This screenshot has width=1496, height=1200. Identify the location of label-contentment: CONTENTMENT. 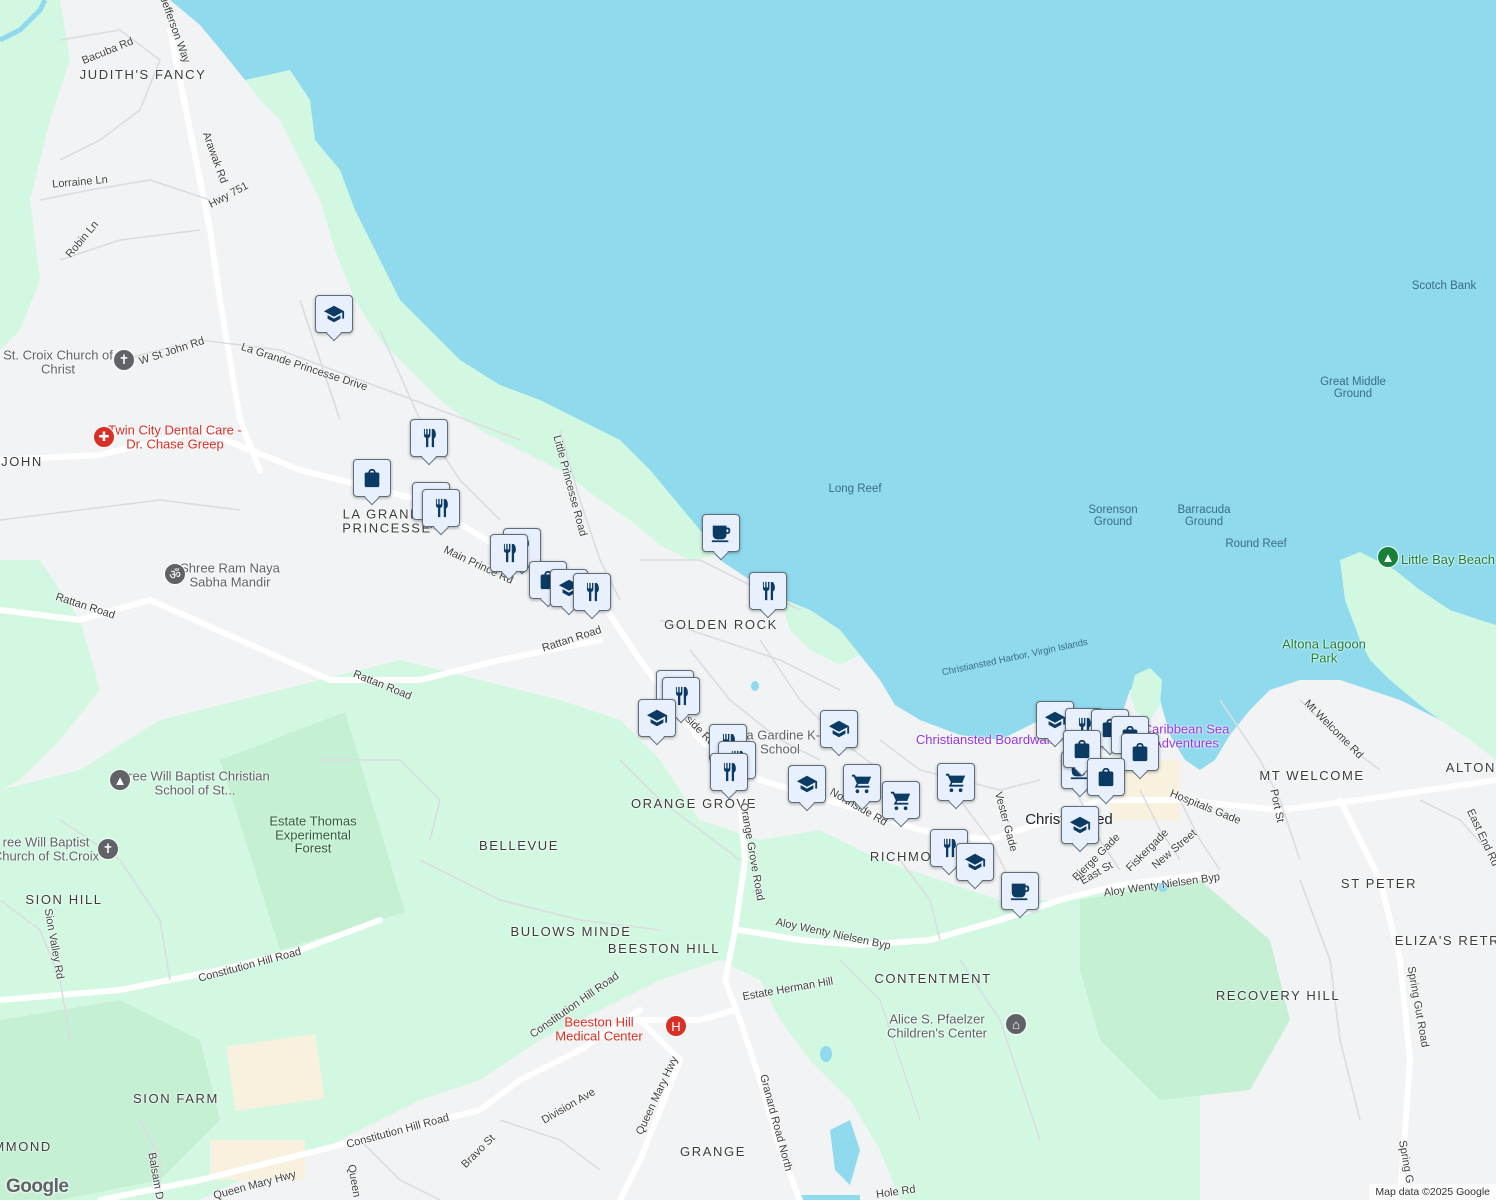
(933, 979).